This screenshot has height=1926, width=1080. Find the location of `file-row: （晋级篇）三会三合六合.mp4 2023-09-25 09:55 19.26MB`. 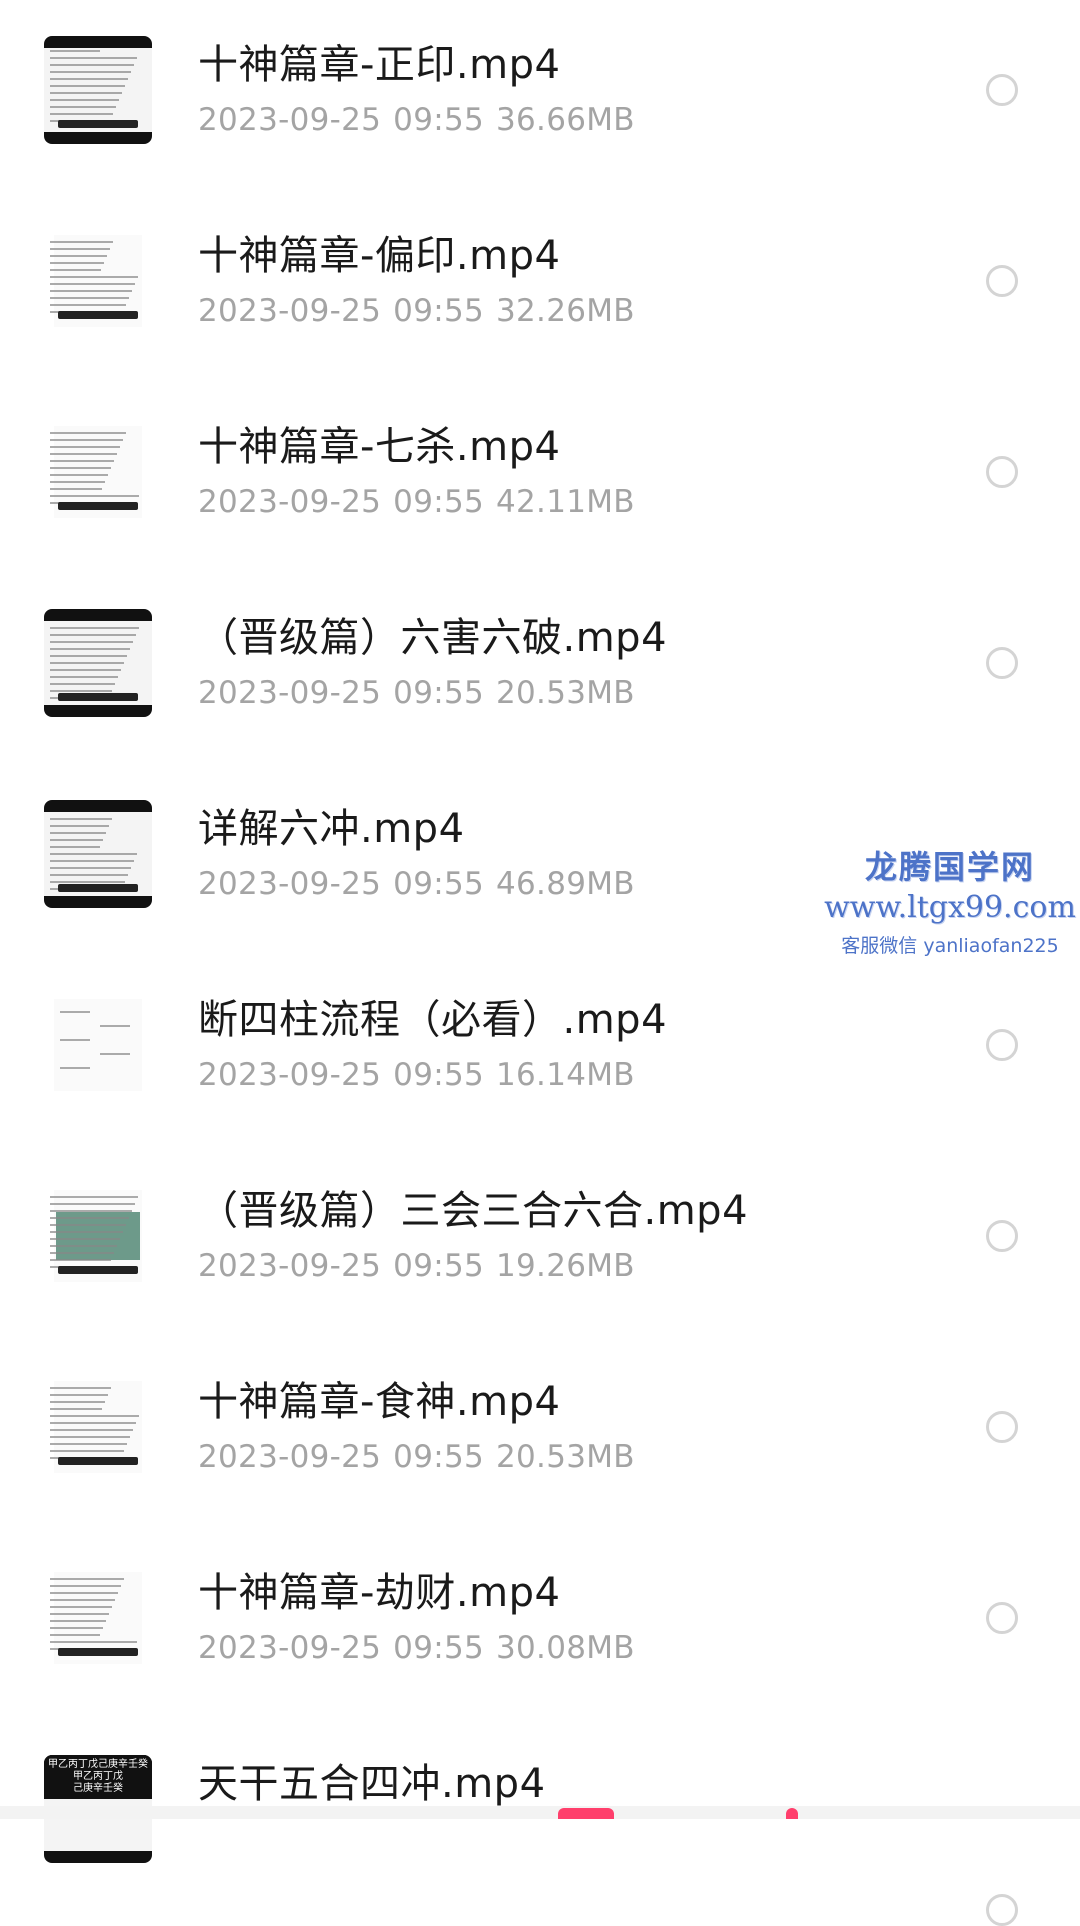

file-row: （晋级篇）三会三合六合.mp4 2023-09-25 09:55 19.26MB is located at coordinates (540, 1241).